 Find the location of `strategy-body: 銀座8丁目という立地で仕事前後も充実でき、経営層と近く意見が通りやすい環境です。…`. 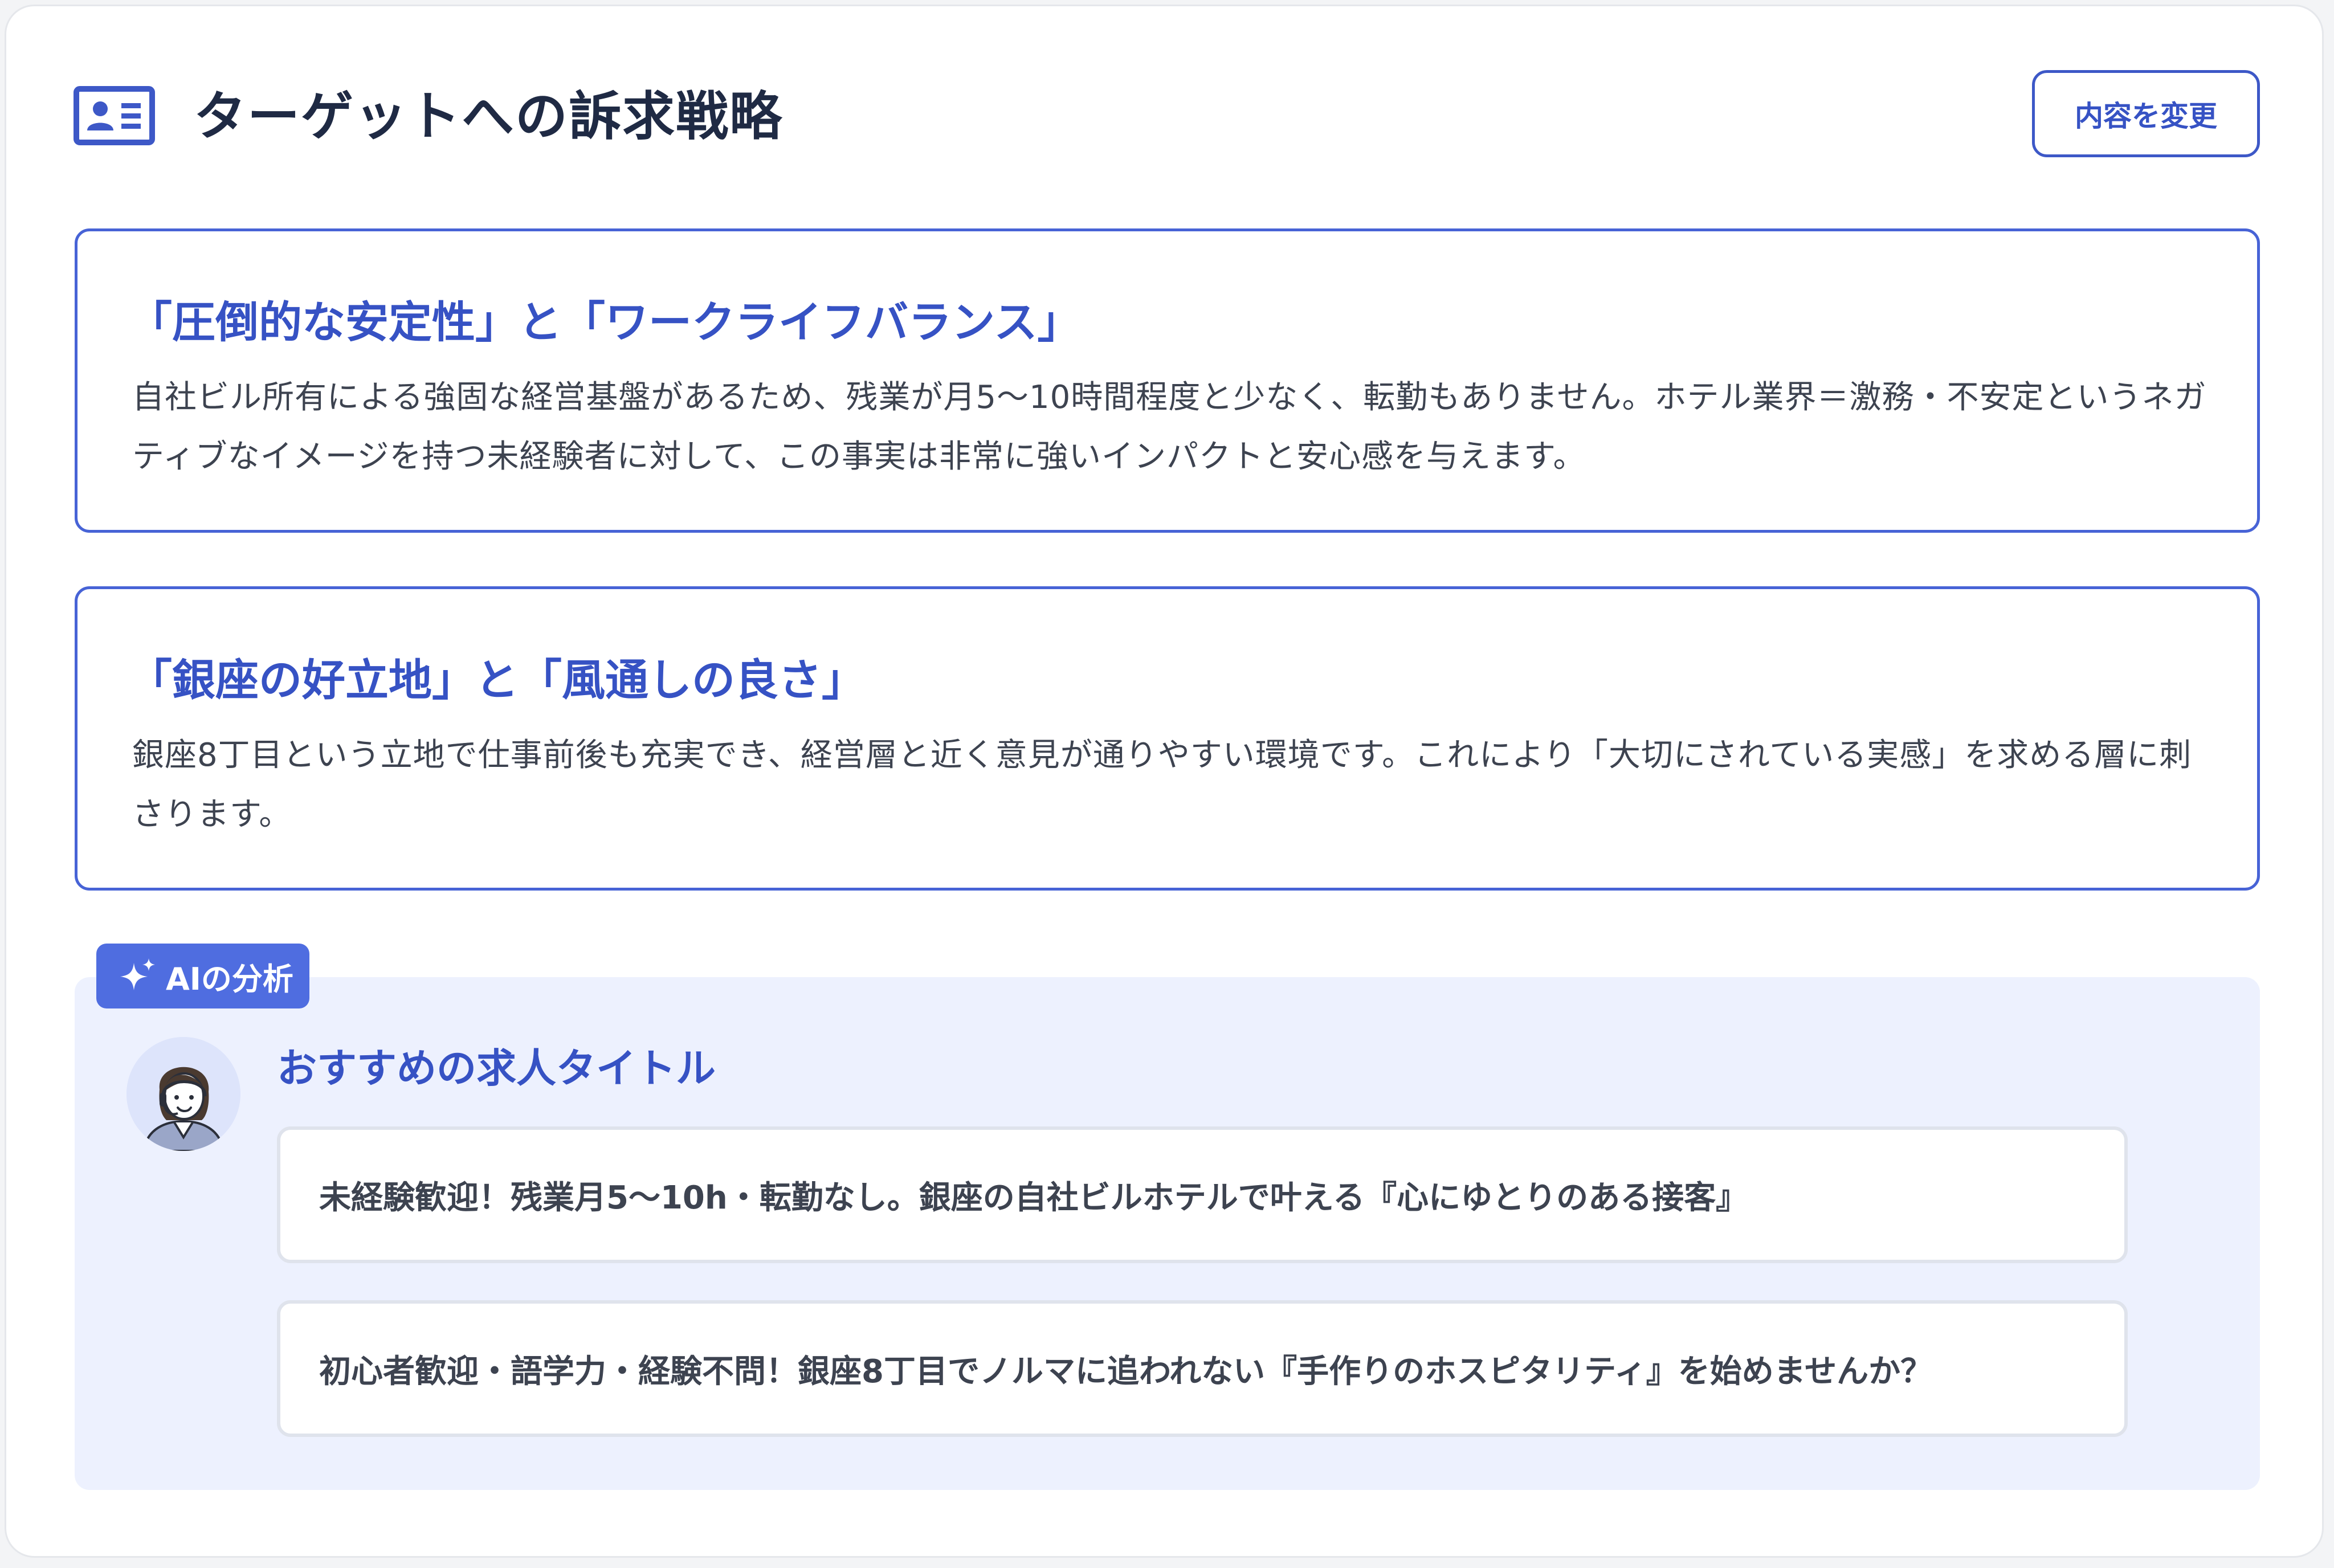

strategy-body: 銀座8丁目という立地で仕事前後も充実でき、経営層と近く意見が通りやすい環境です。… is located at coordinates (1162, 785).